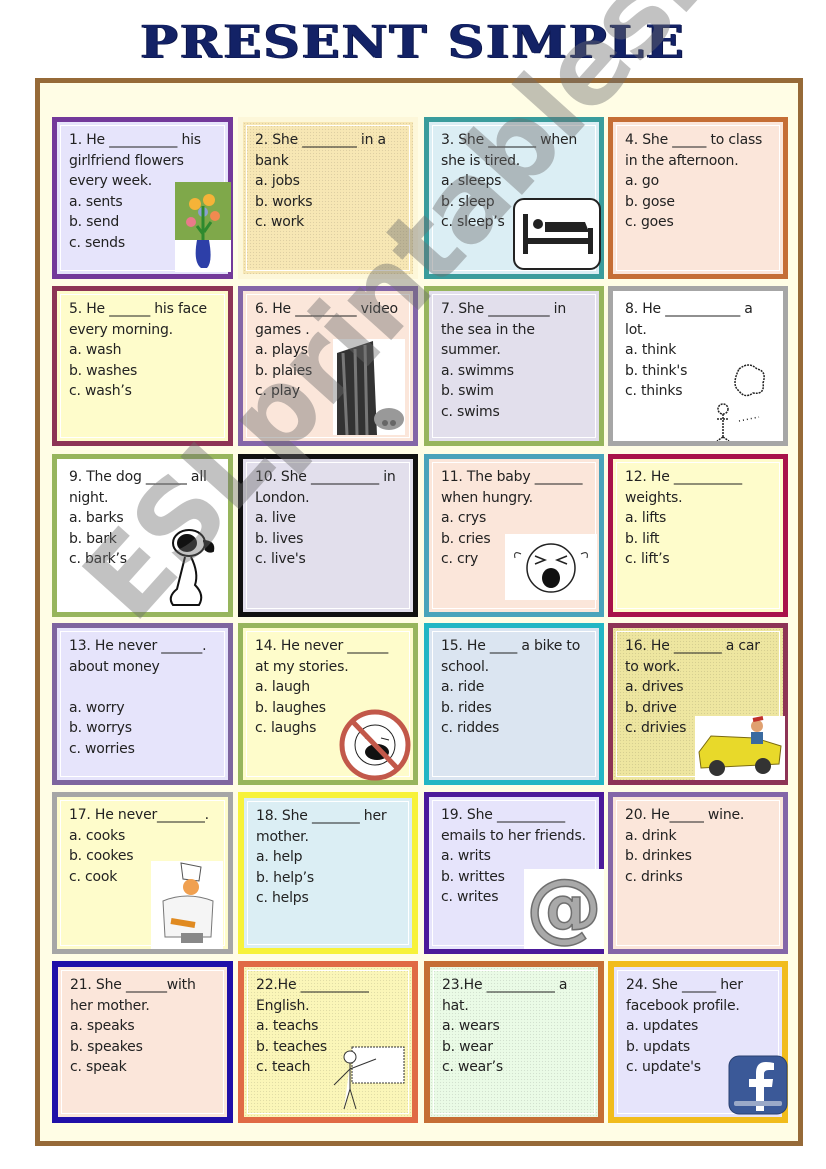 The width and height of the screenshot is (826, 1169). Describe the element at coordinates (143, 1067) in the screenshot. I see `answer-option: c. speak` at that location.